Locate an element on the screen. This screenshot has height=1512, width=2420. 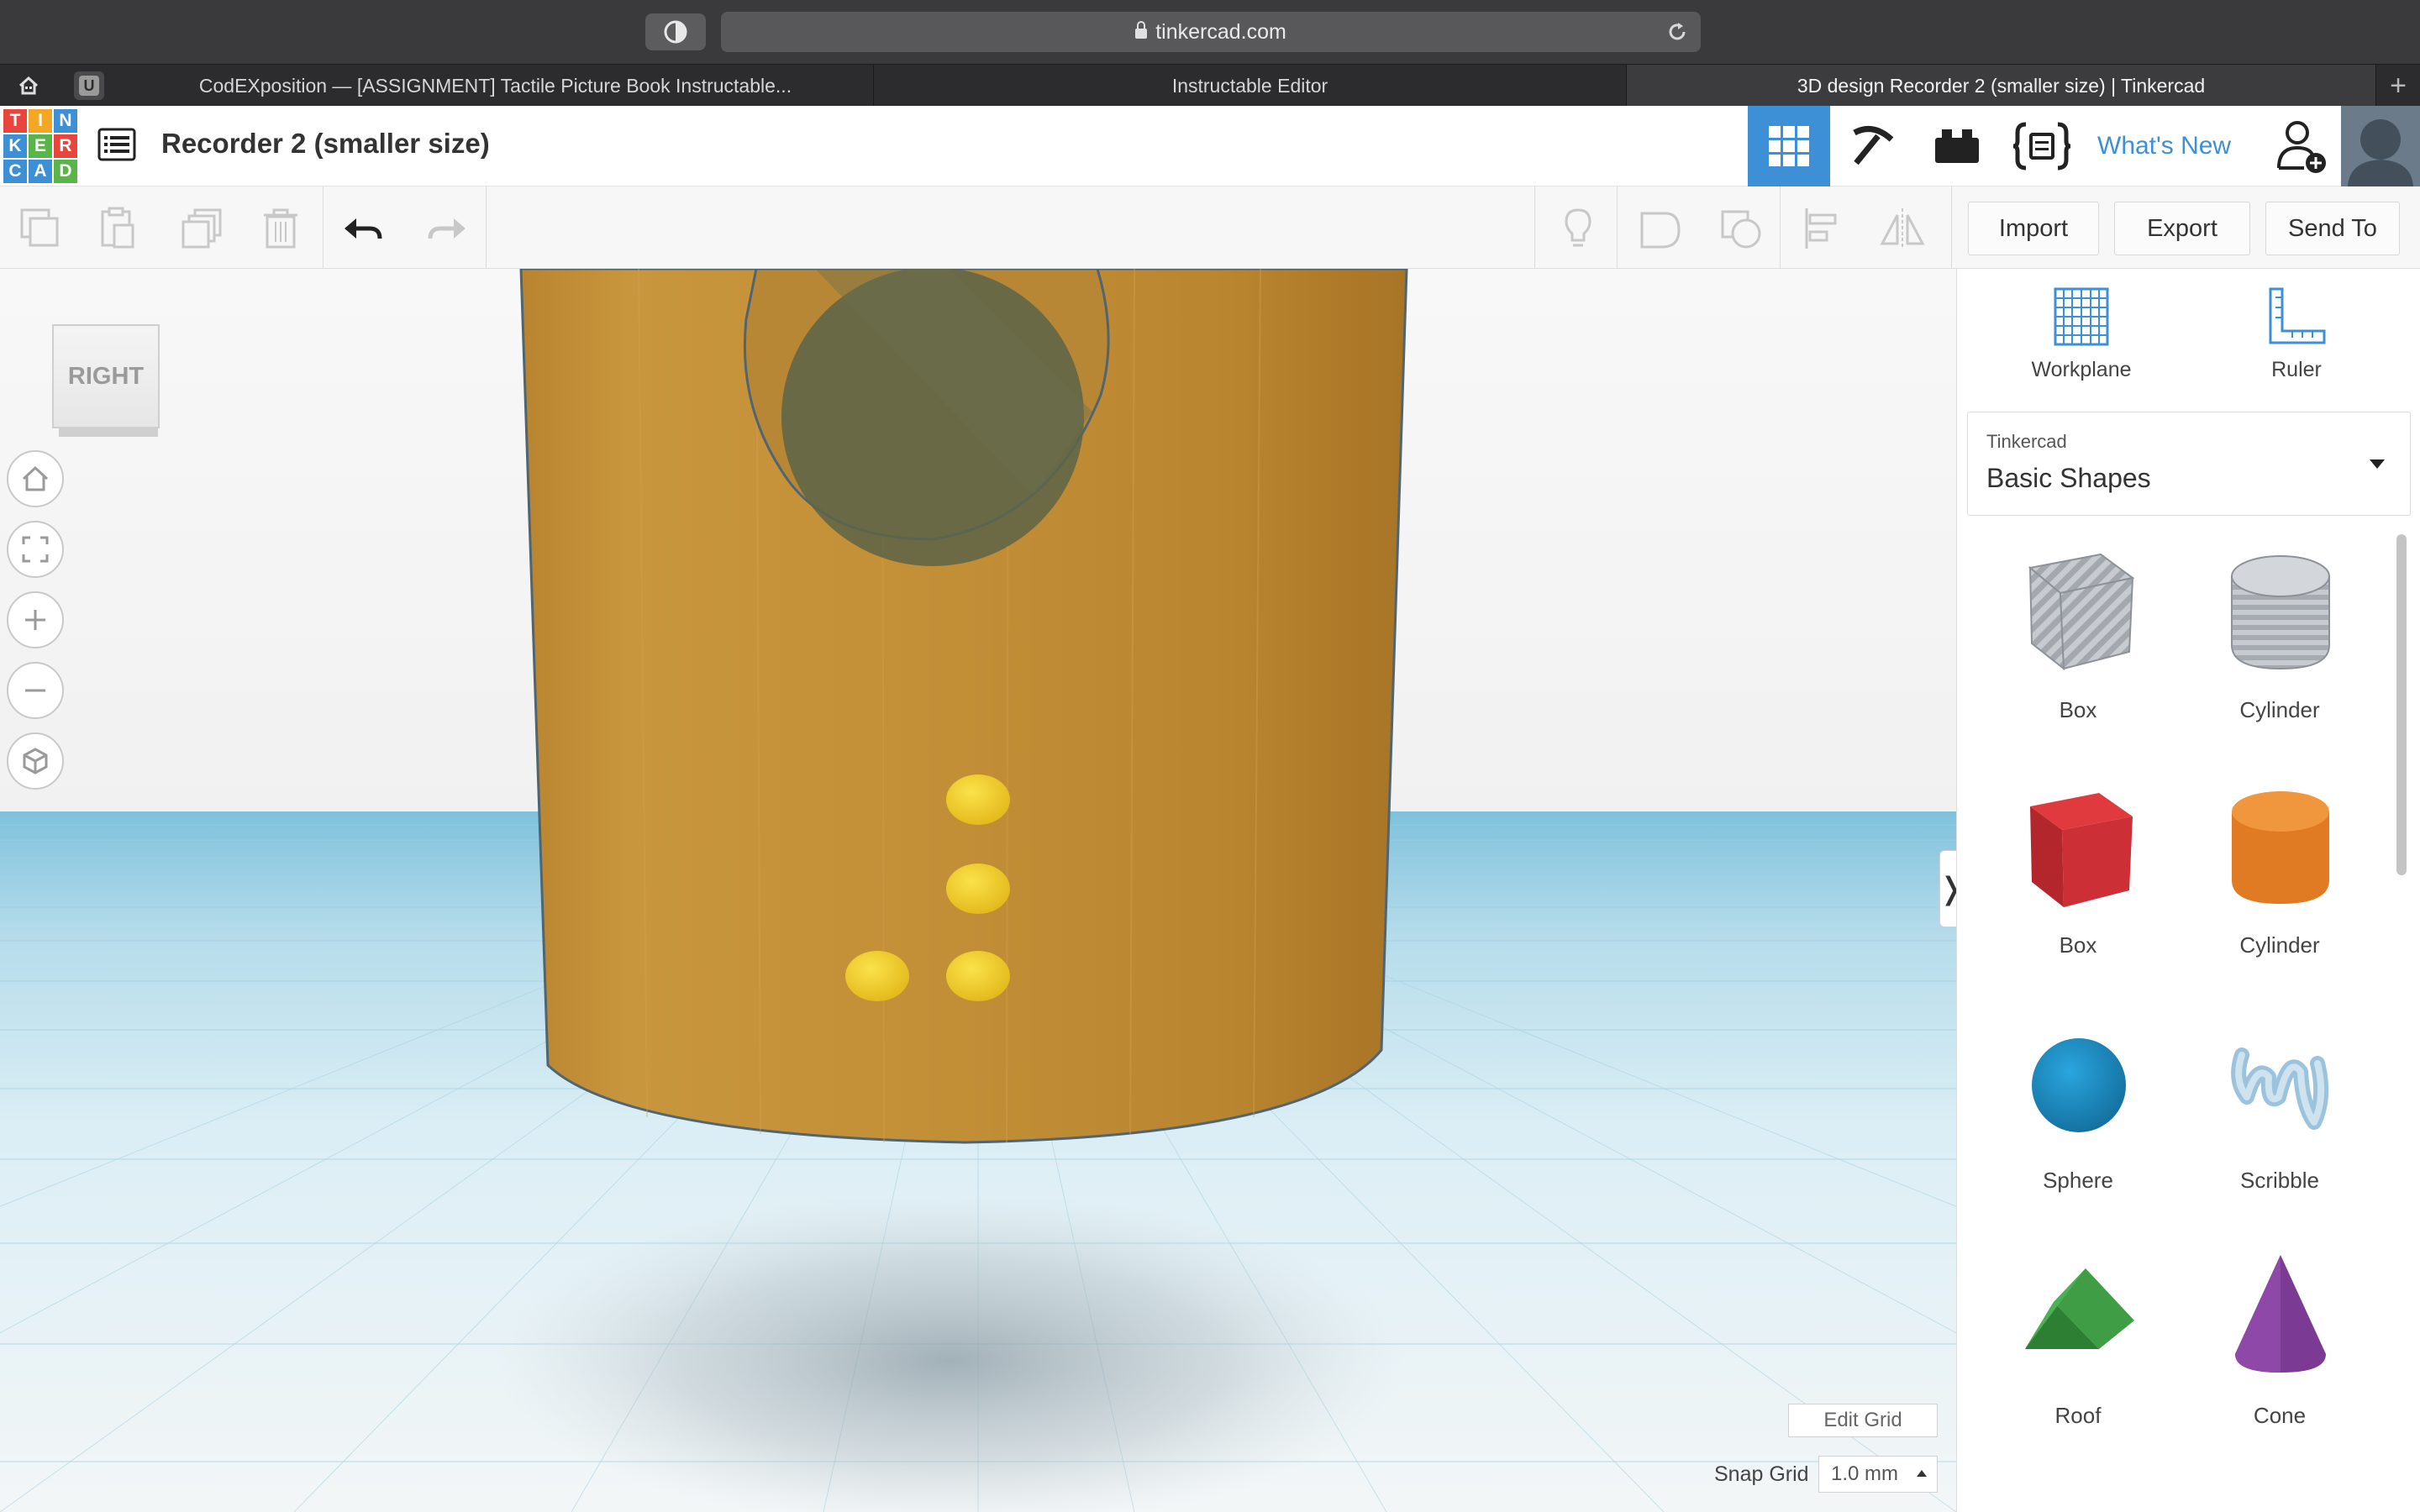
import-button: Import is located at coordinates (2034, 228).